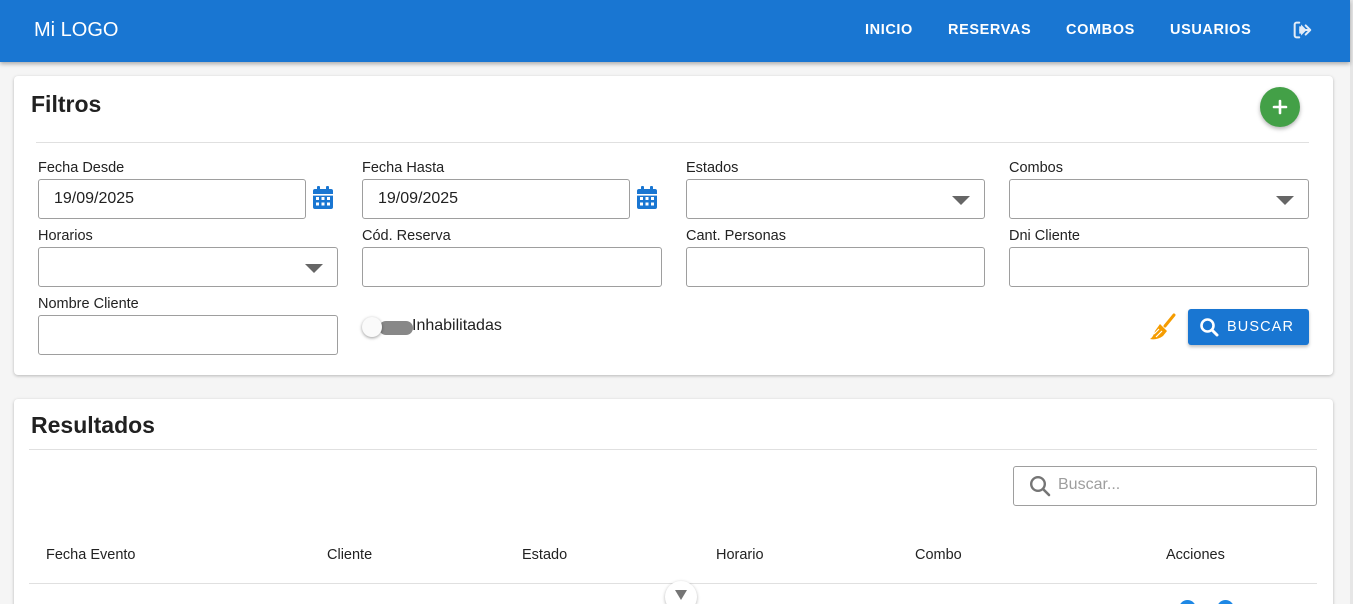  Describe the element at coordinates (736, 236) in the screenshot. I see `cant-personas-label: Cant. Personas` at that location.